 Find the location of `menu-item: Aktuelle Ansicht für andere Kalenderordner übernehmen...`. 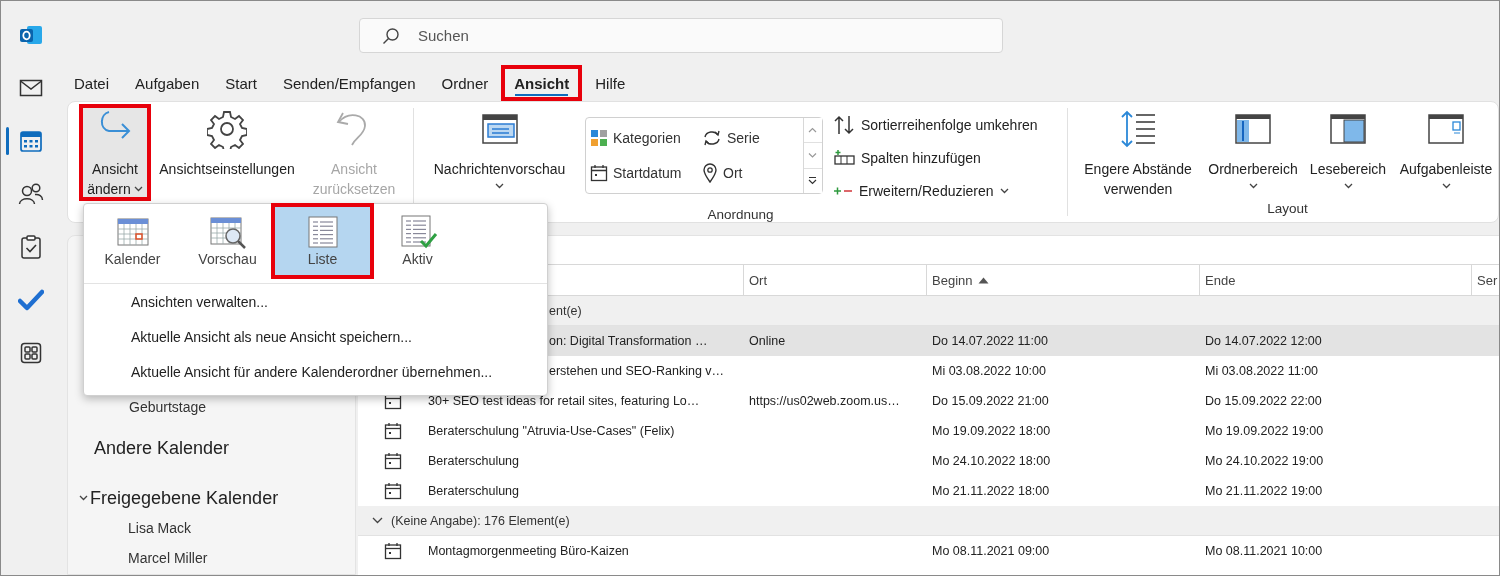

menu-item: Aktuelle Ansicht für andere Kalenderordner übernehmen... is located at coordinates (315, 372).